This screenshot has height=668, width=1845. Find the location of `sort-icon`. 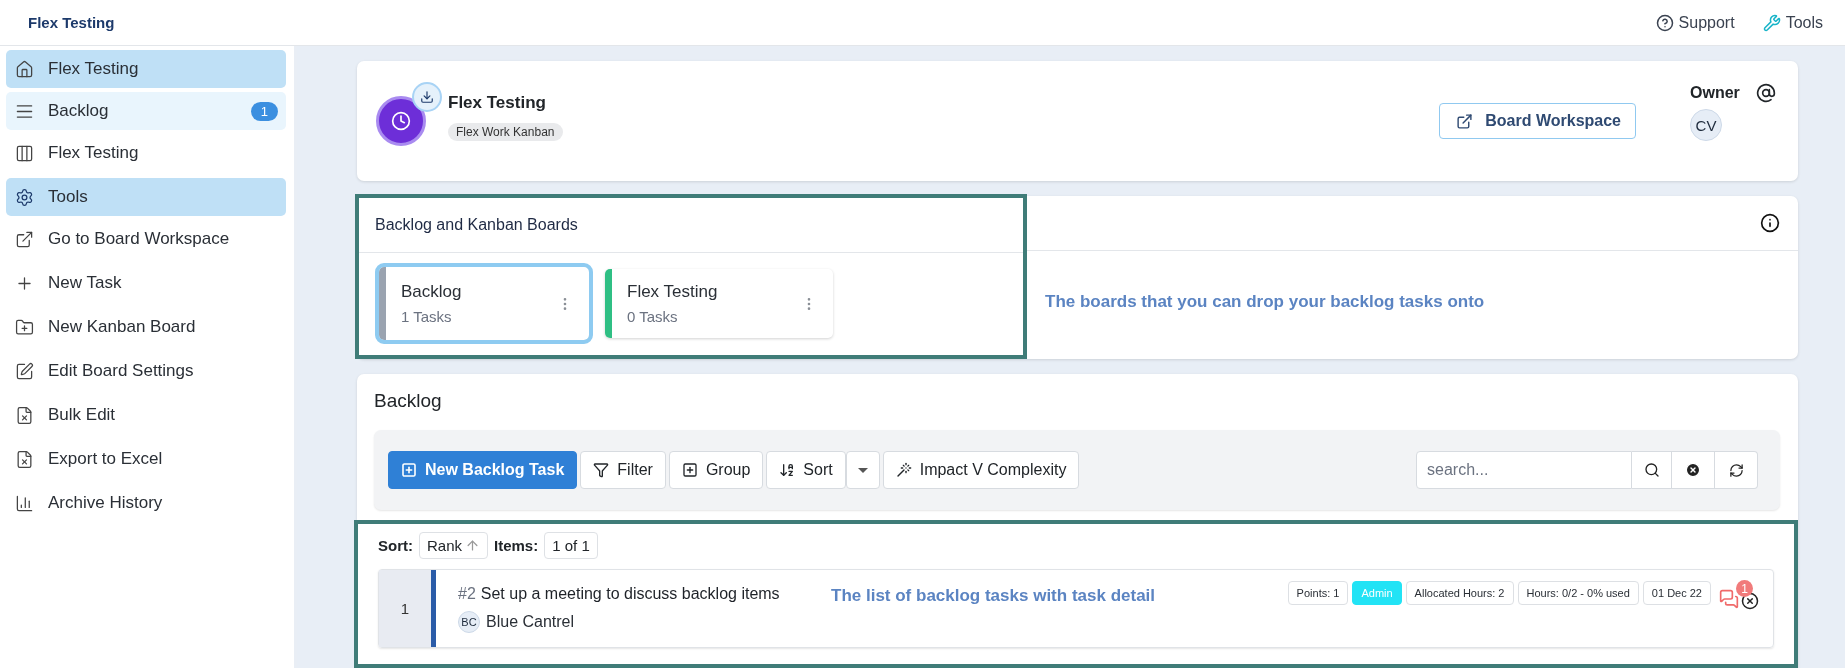

sort-icon is located at coordinates (787, 470).